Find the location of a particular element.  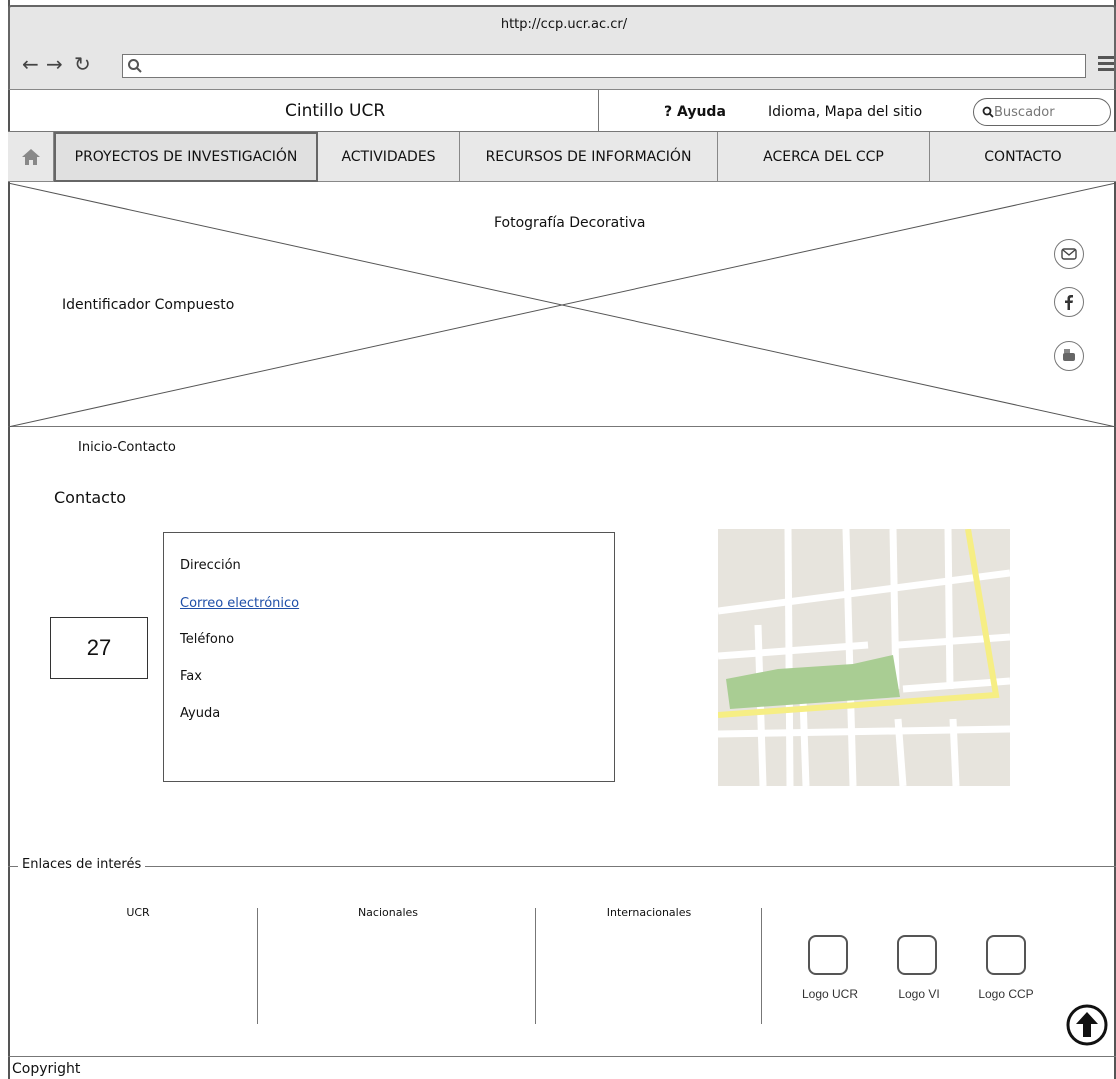

back-arrow-icon: ← is located at coordinates (30, 64).